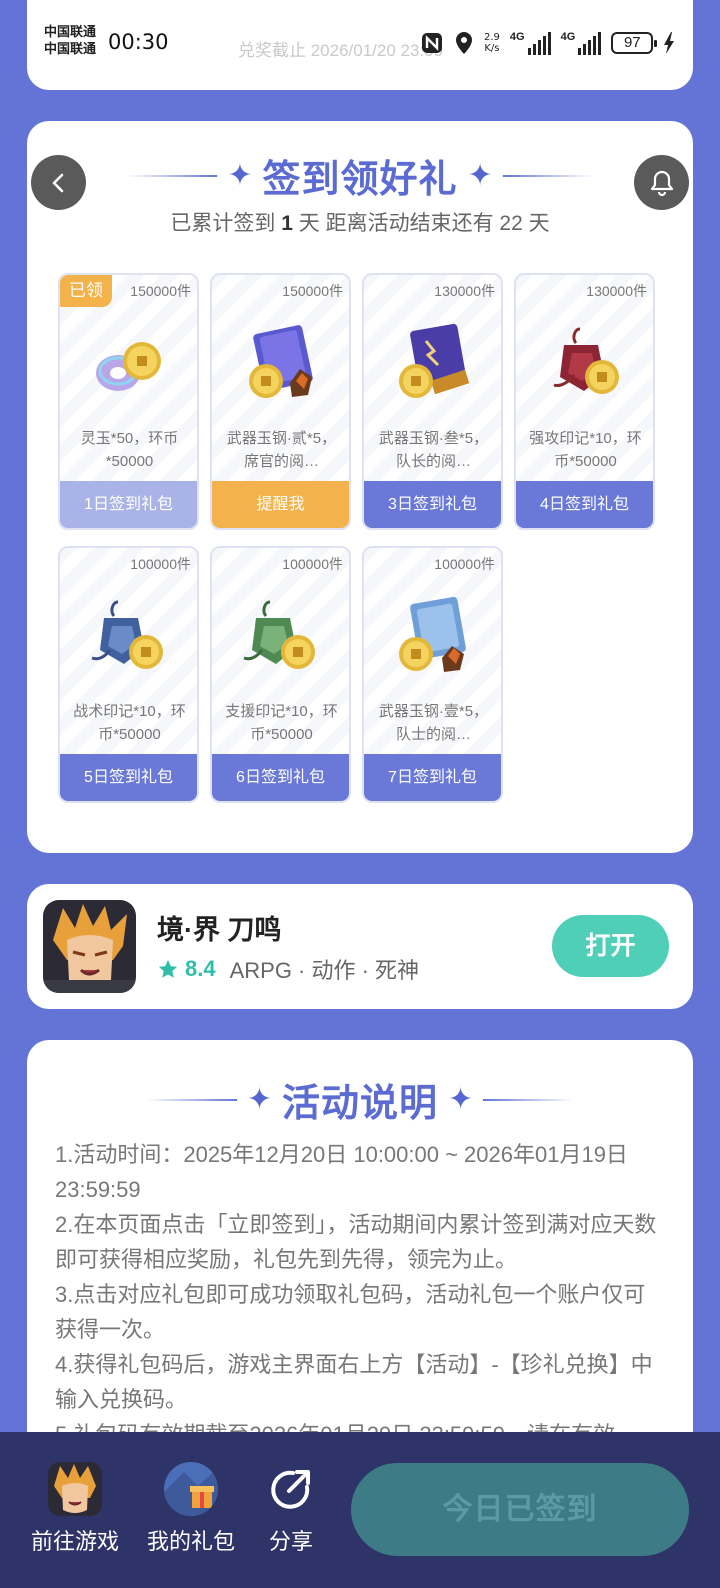 The height and width of the screenshot is (1588, 720). Describe the element at coordinates (568, 37) in the screenshot. I see `signal-2-label: 4G` at that location.